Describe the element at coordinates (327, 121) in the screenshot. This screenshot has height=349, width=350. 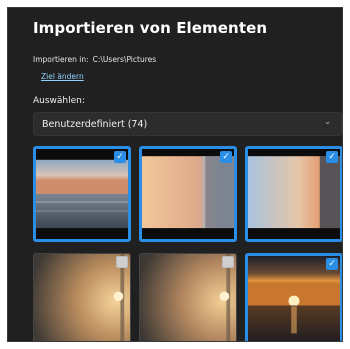
I see `chevron-down-icon: ⌄` at that location.